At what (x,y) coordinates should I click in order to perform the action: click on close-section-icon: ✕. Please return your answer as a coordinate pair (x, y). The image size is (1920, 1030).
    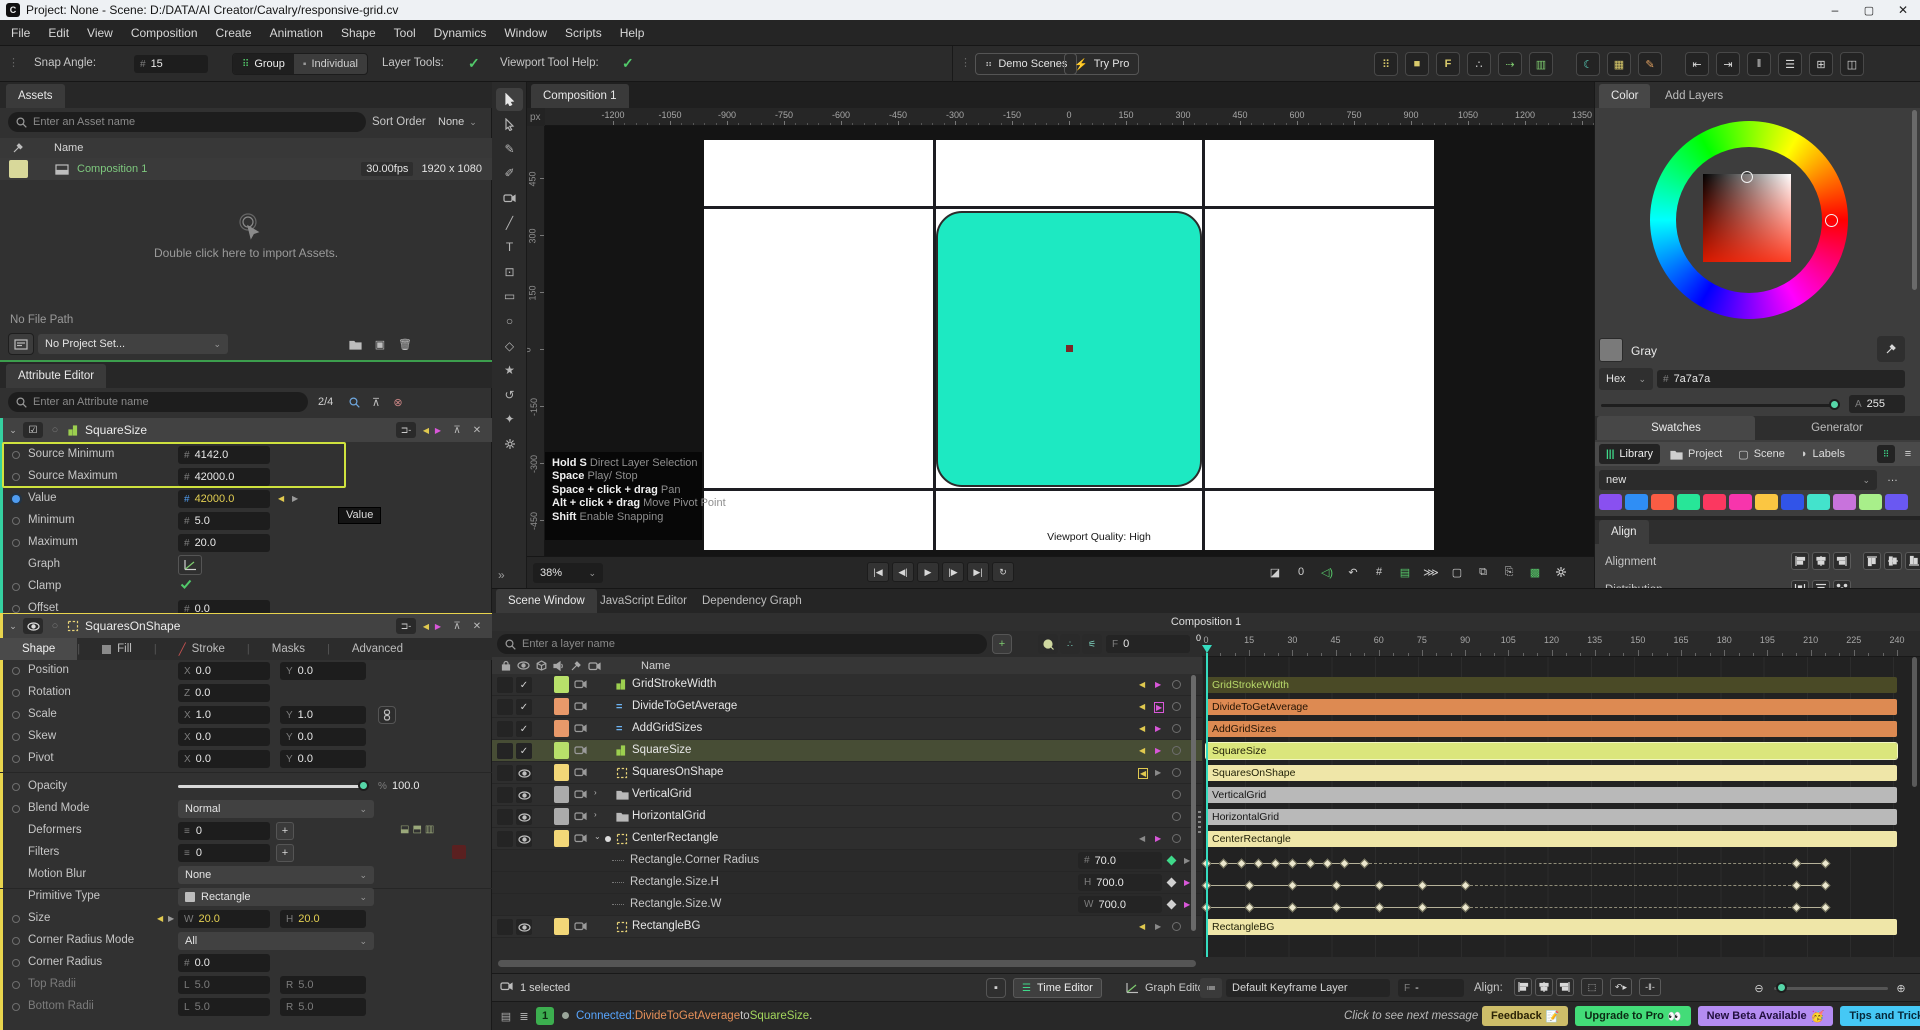
    Looking at the image, I should click on (477, 626).